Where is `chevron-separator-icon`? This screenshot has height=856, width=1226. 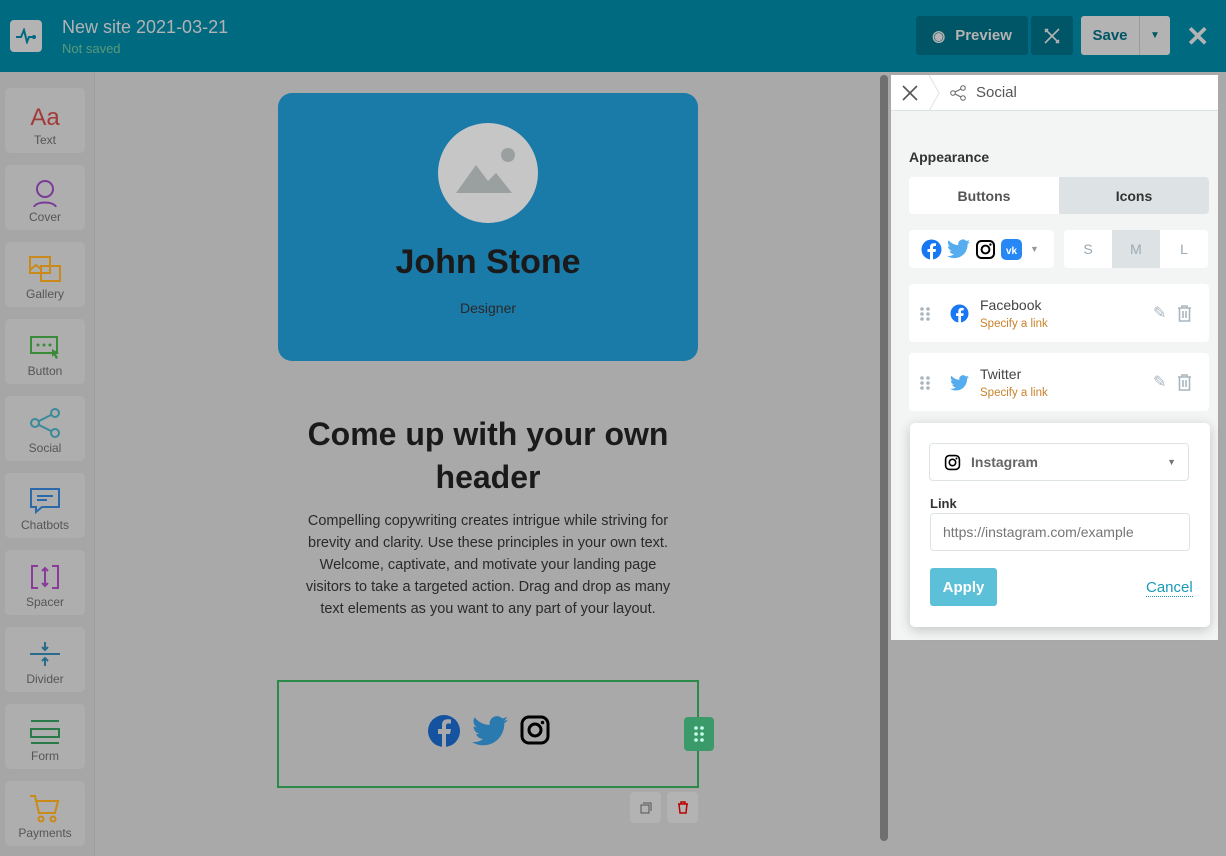
chevron-separator-icon is located at coordinates (934, 92).